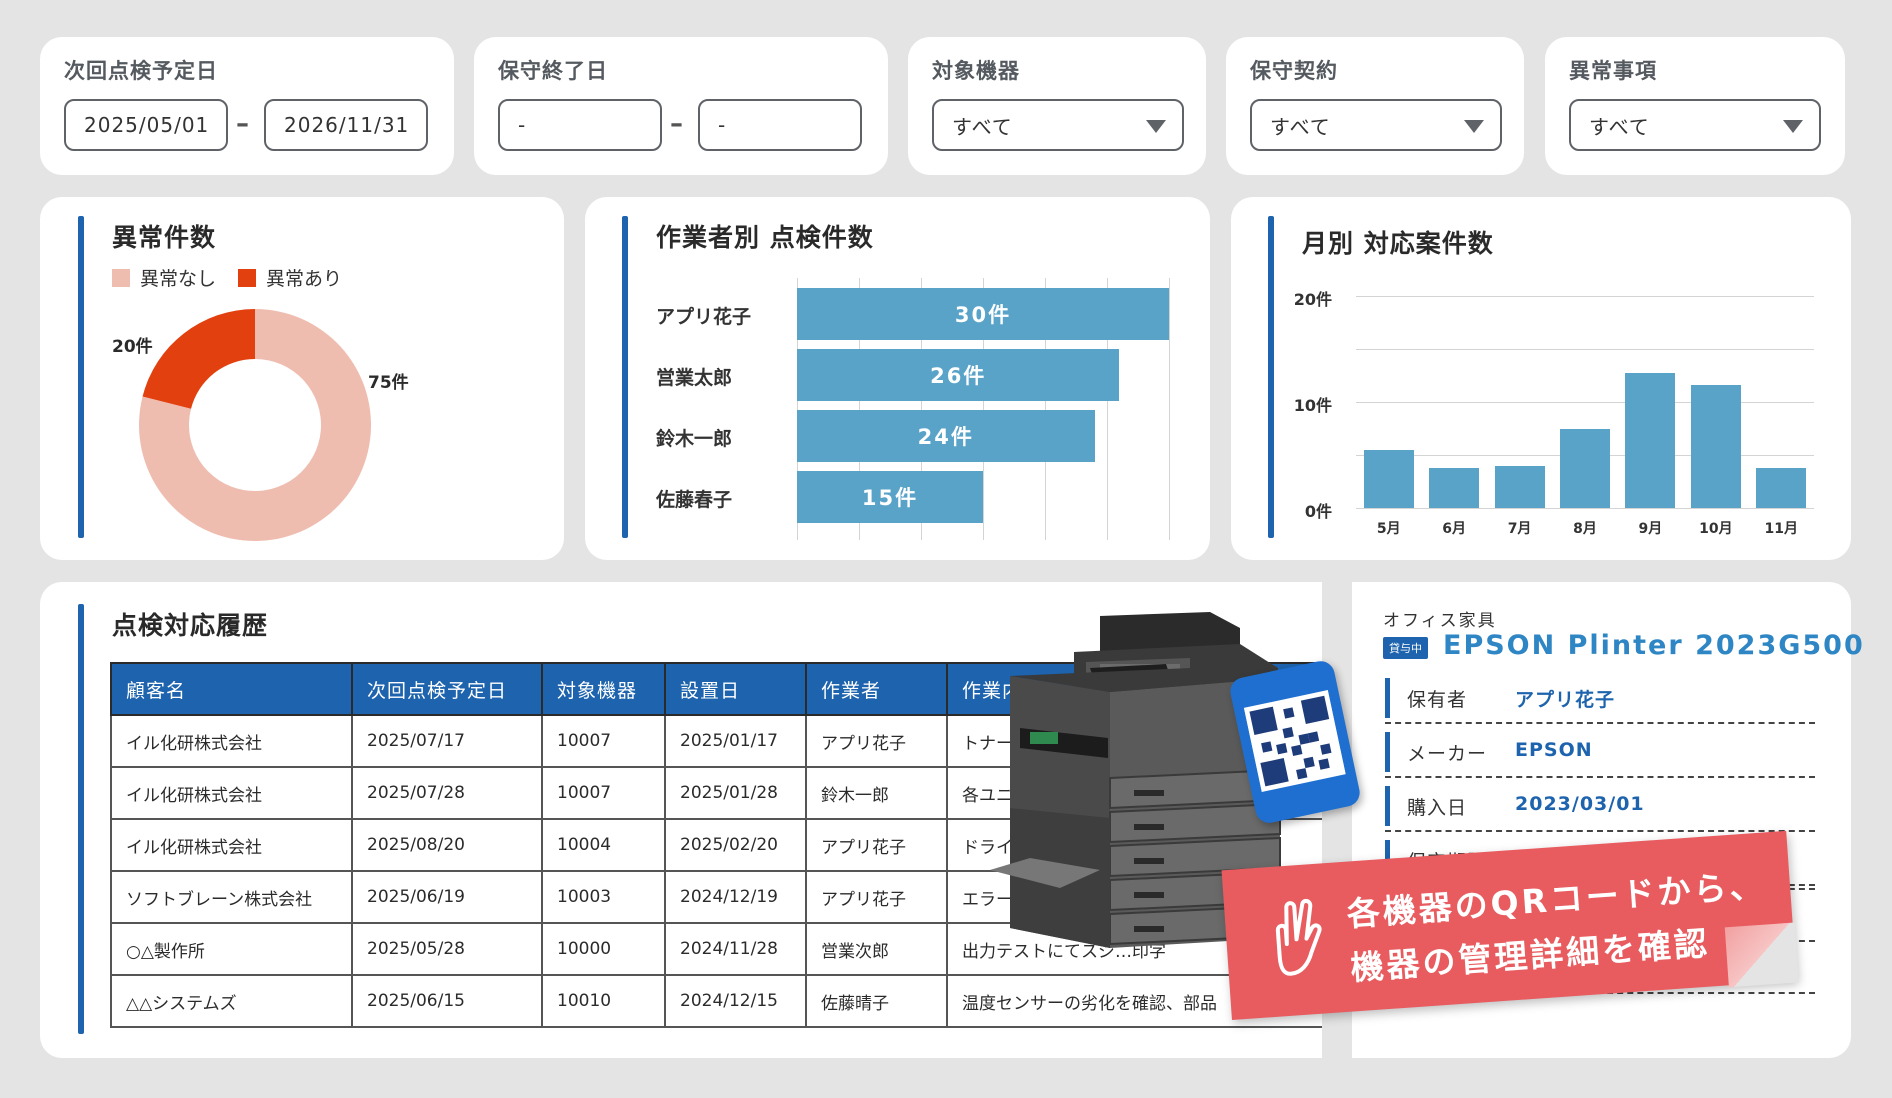 The width and height of the screenshot is (1892, 1098). I want to click on table-cell: 2024/12/19, so click(735, 897).